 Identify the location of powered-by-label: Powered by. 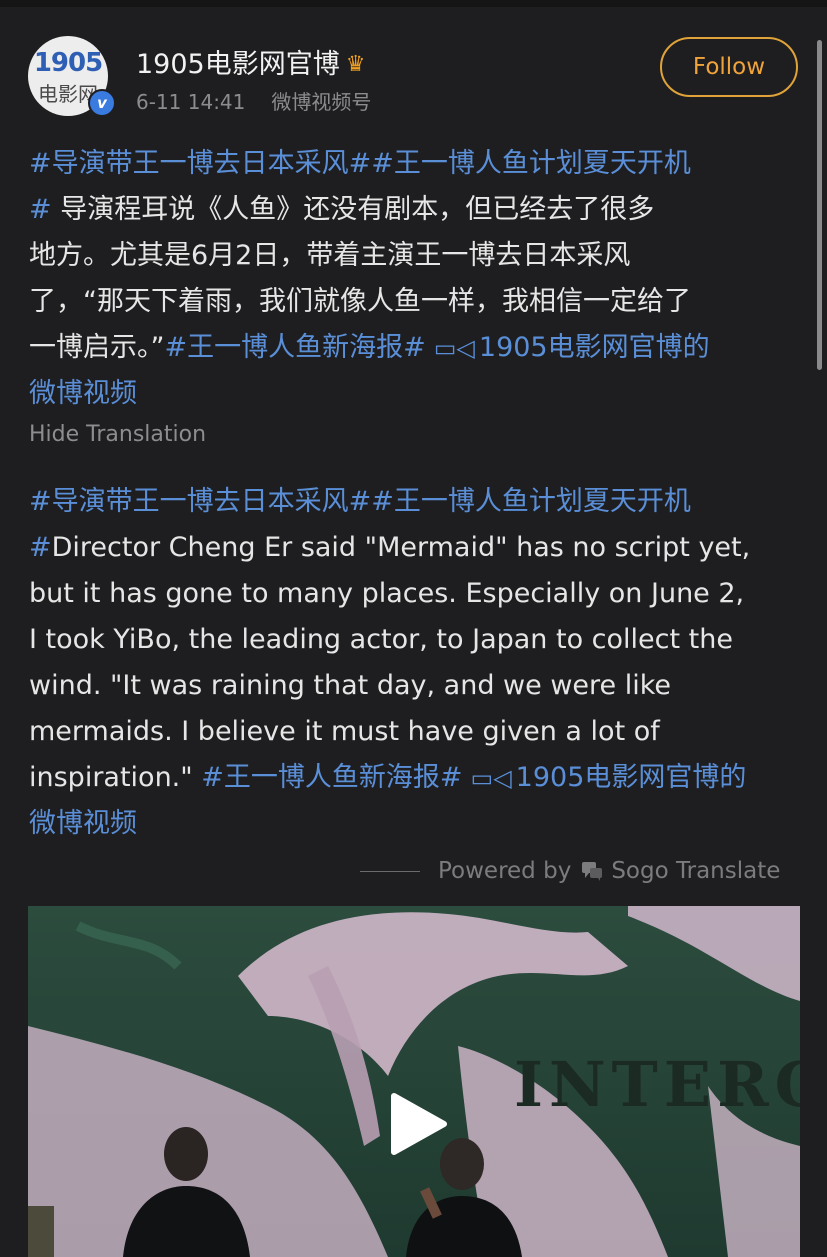
(505, 871).